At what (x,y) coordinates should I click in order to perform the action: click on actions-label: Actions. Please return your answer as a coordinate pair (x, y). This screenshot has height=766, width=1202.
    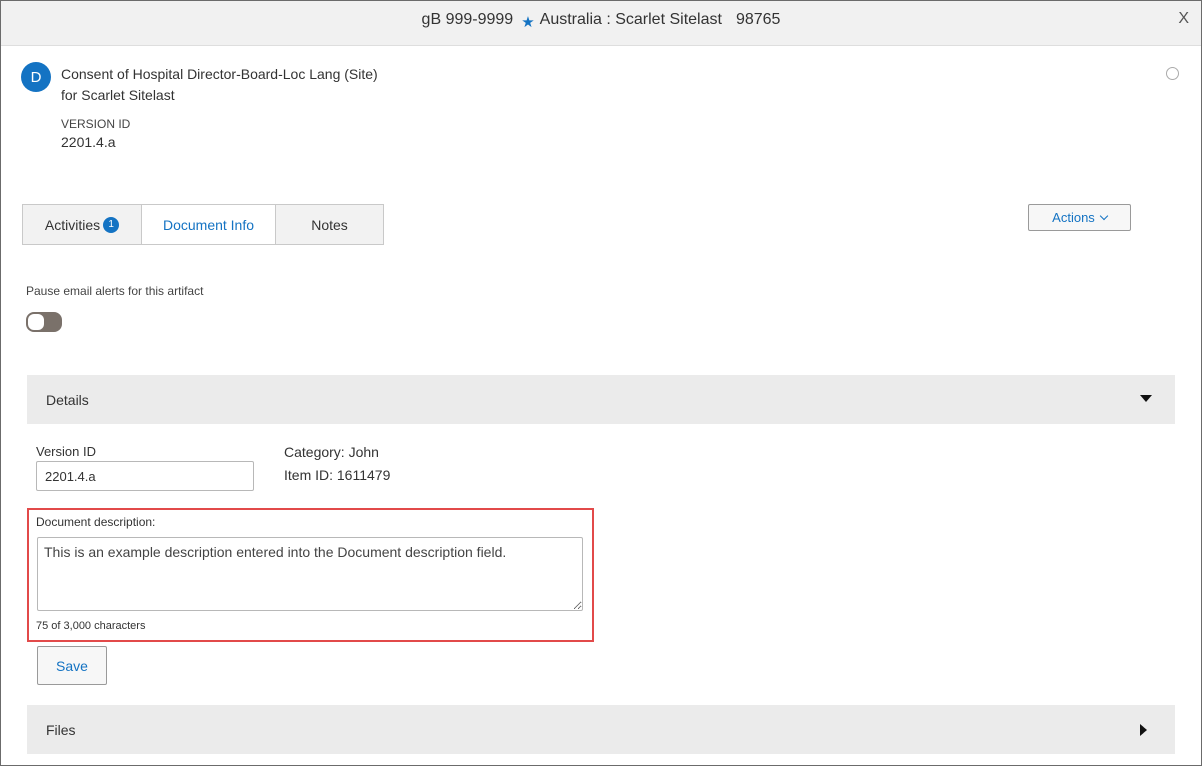
    Looking at the image, I should click on (1073, 217).